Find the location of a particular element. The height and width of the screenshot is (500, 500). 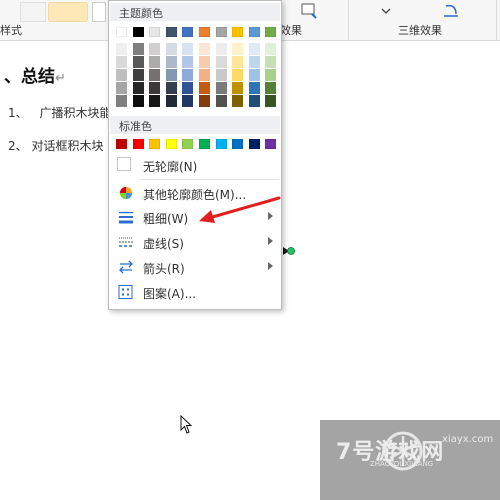

rotate-icon is located at coordinates (451, 10).